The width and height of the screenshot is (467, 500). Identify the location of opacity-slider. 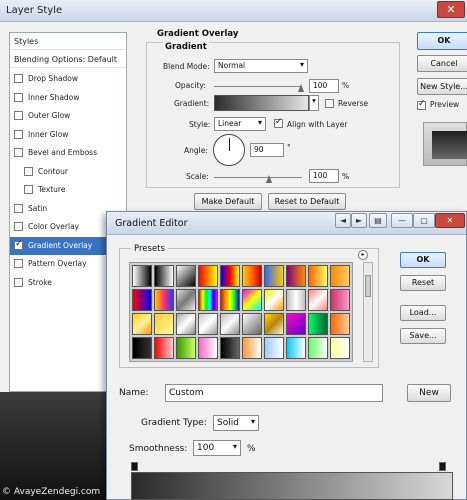
(258, 86).